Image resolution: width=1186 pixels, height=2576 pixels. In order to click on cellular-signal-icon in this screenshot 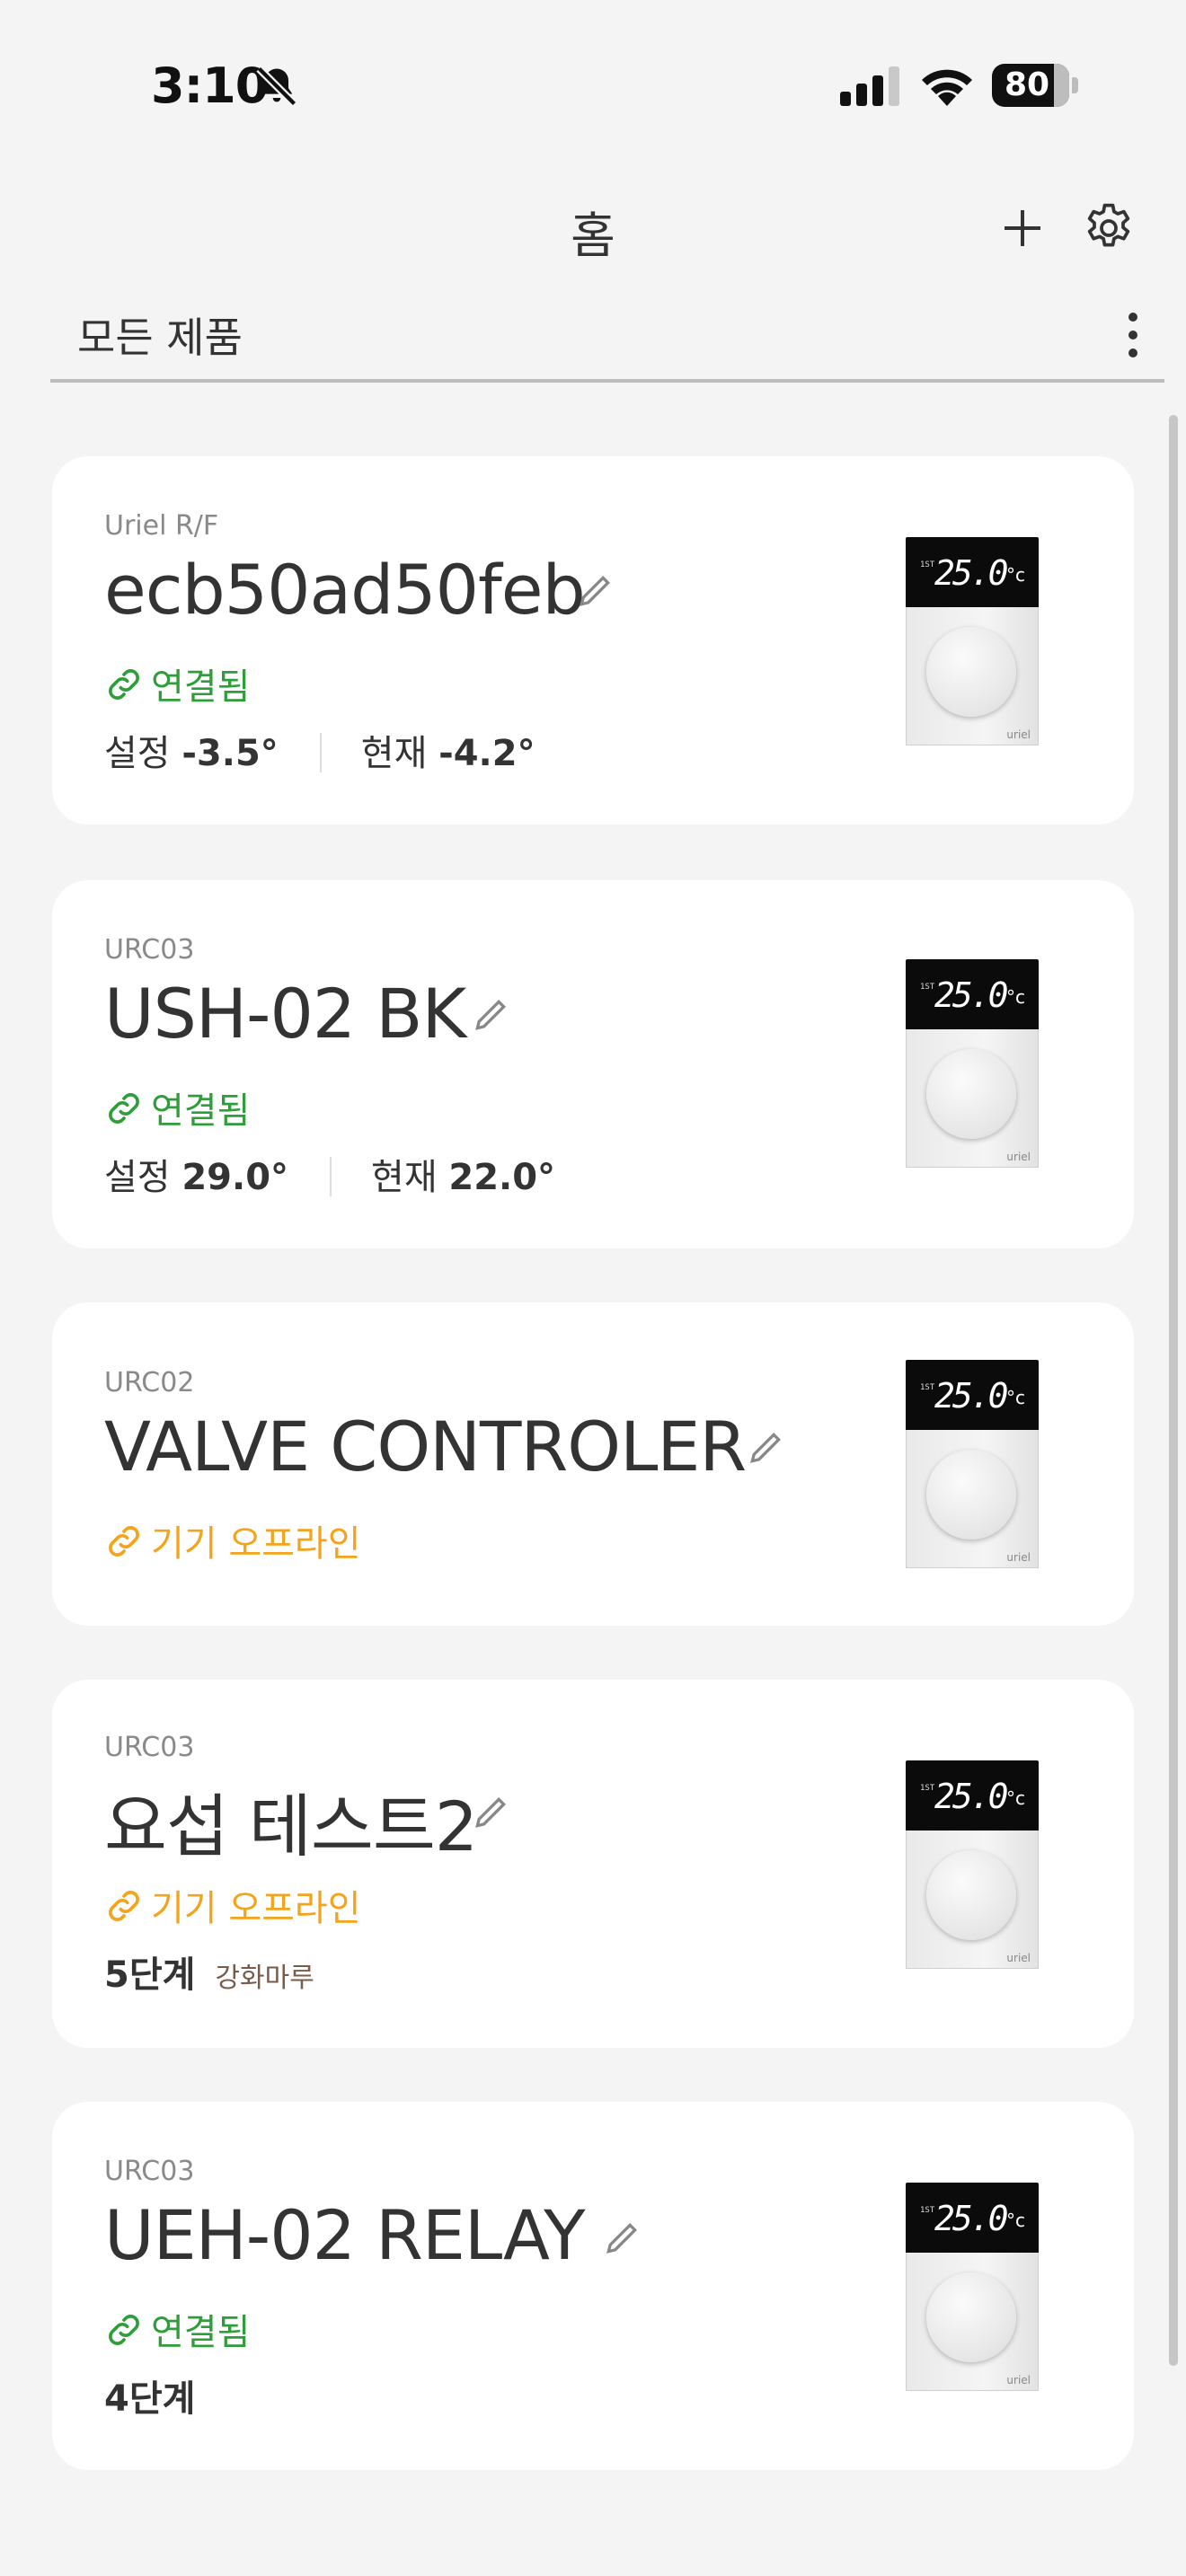, I will do `click(869, 86)`.